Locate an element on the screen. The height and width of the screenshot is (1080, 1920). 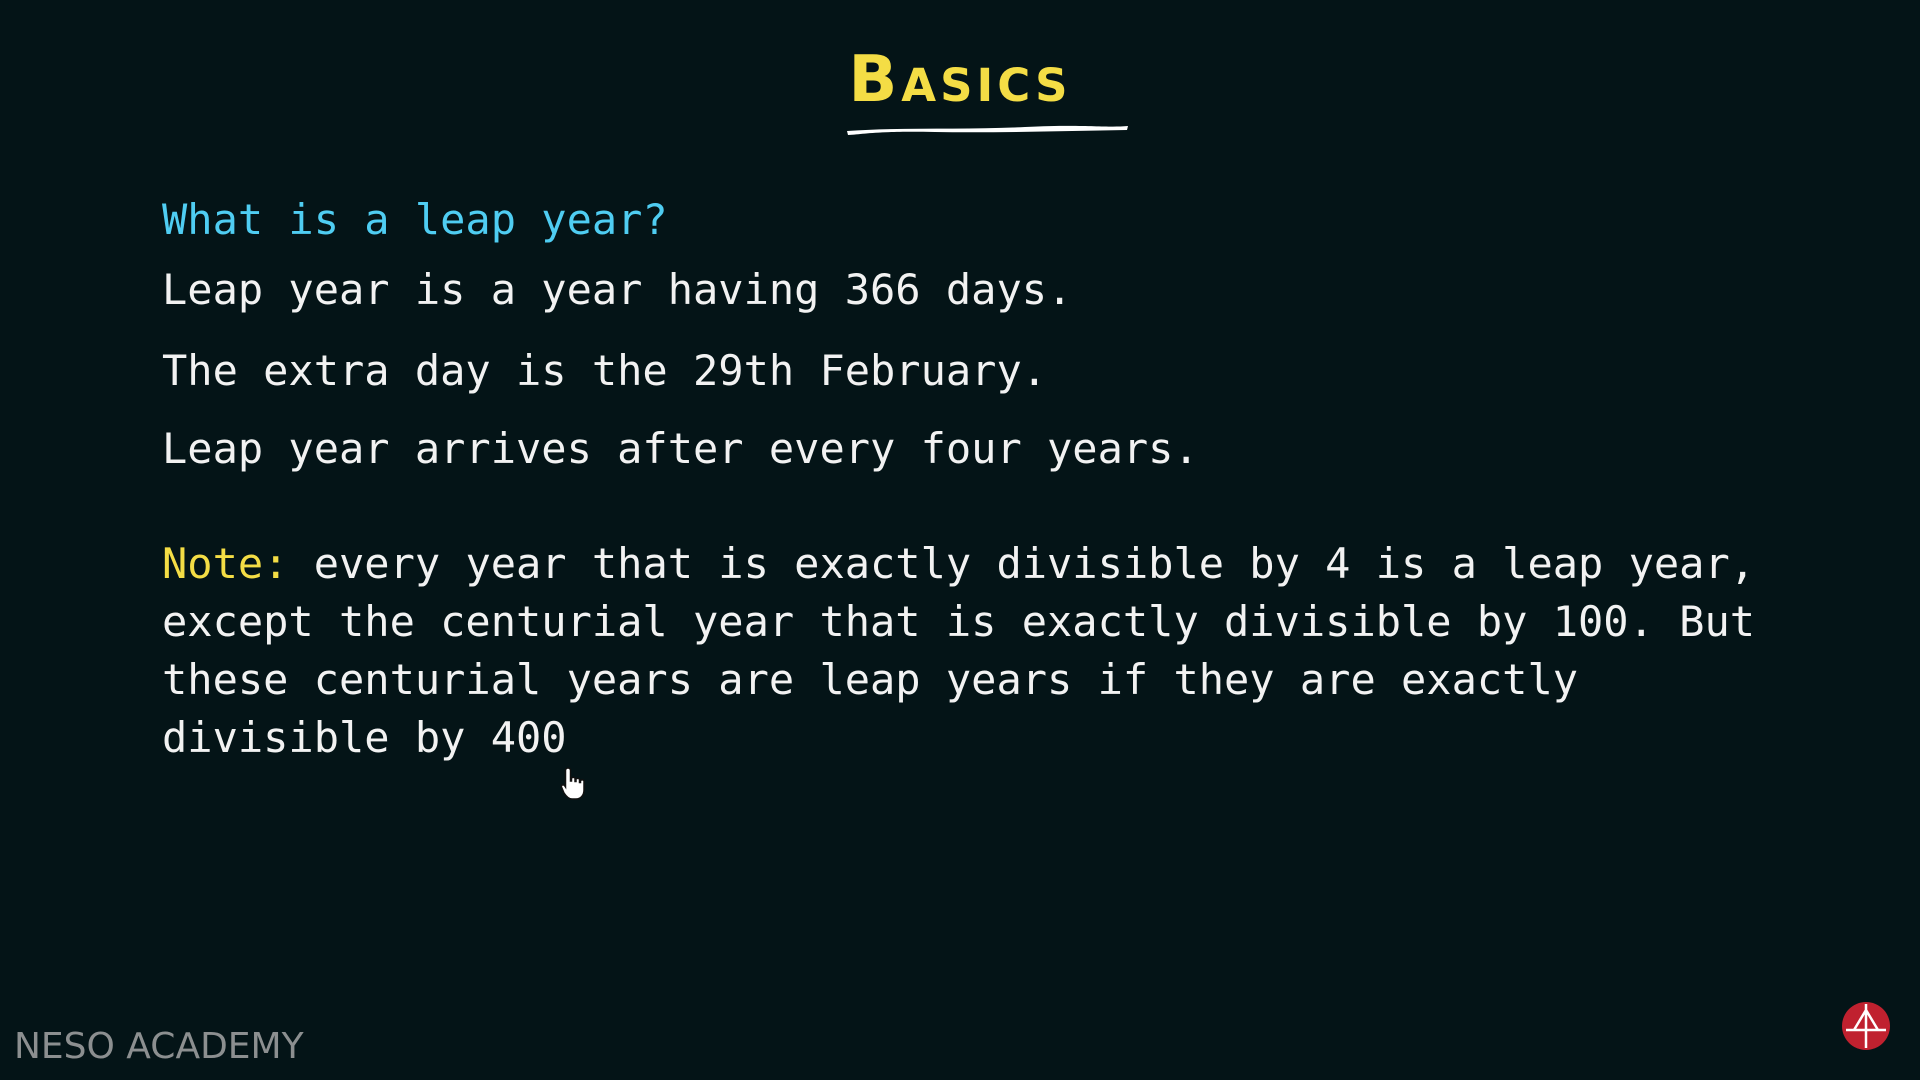
hand-pointer-icon is located at coordinates (572, 783).